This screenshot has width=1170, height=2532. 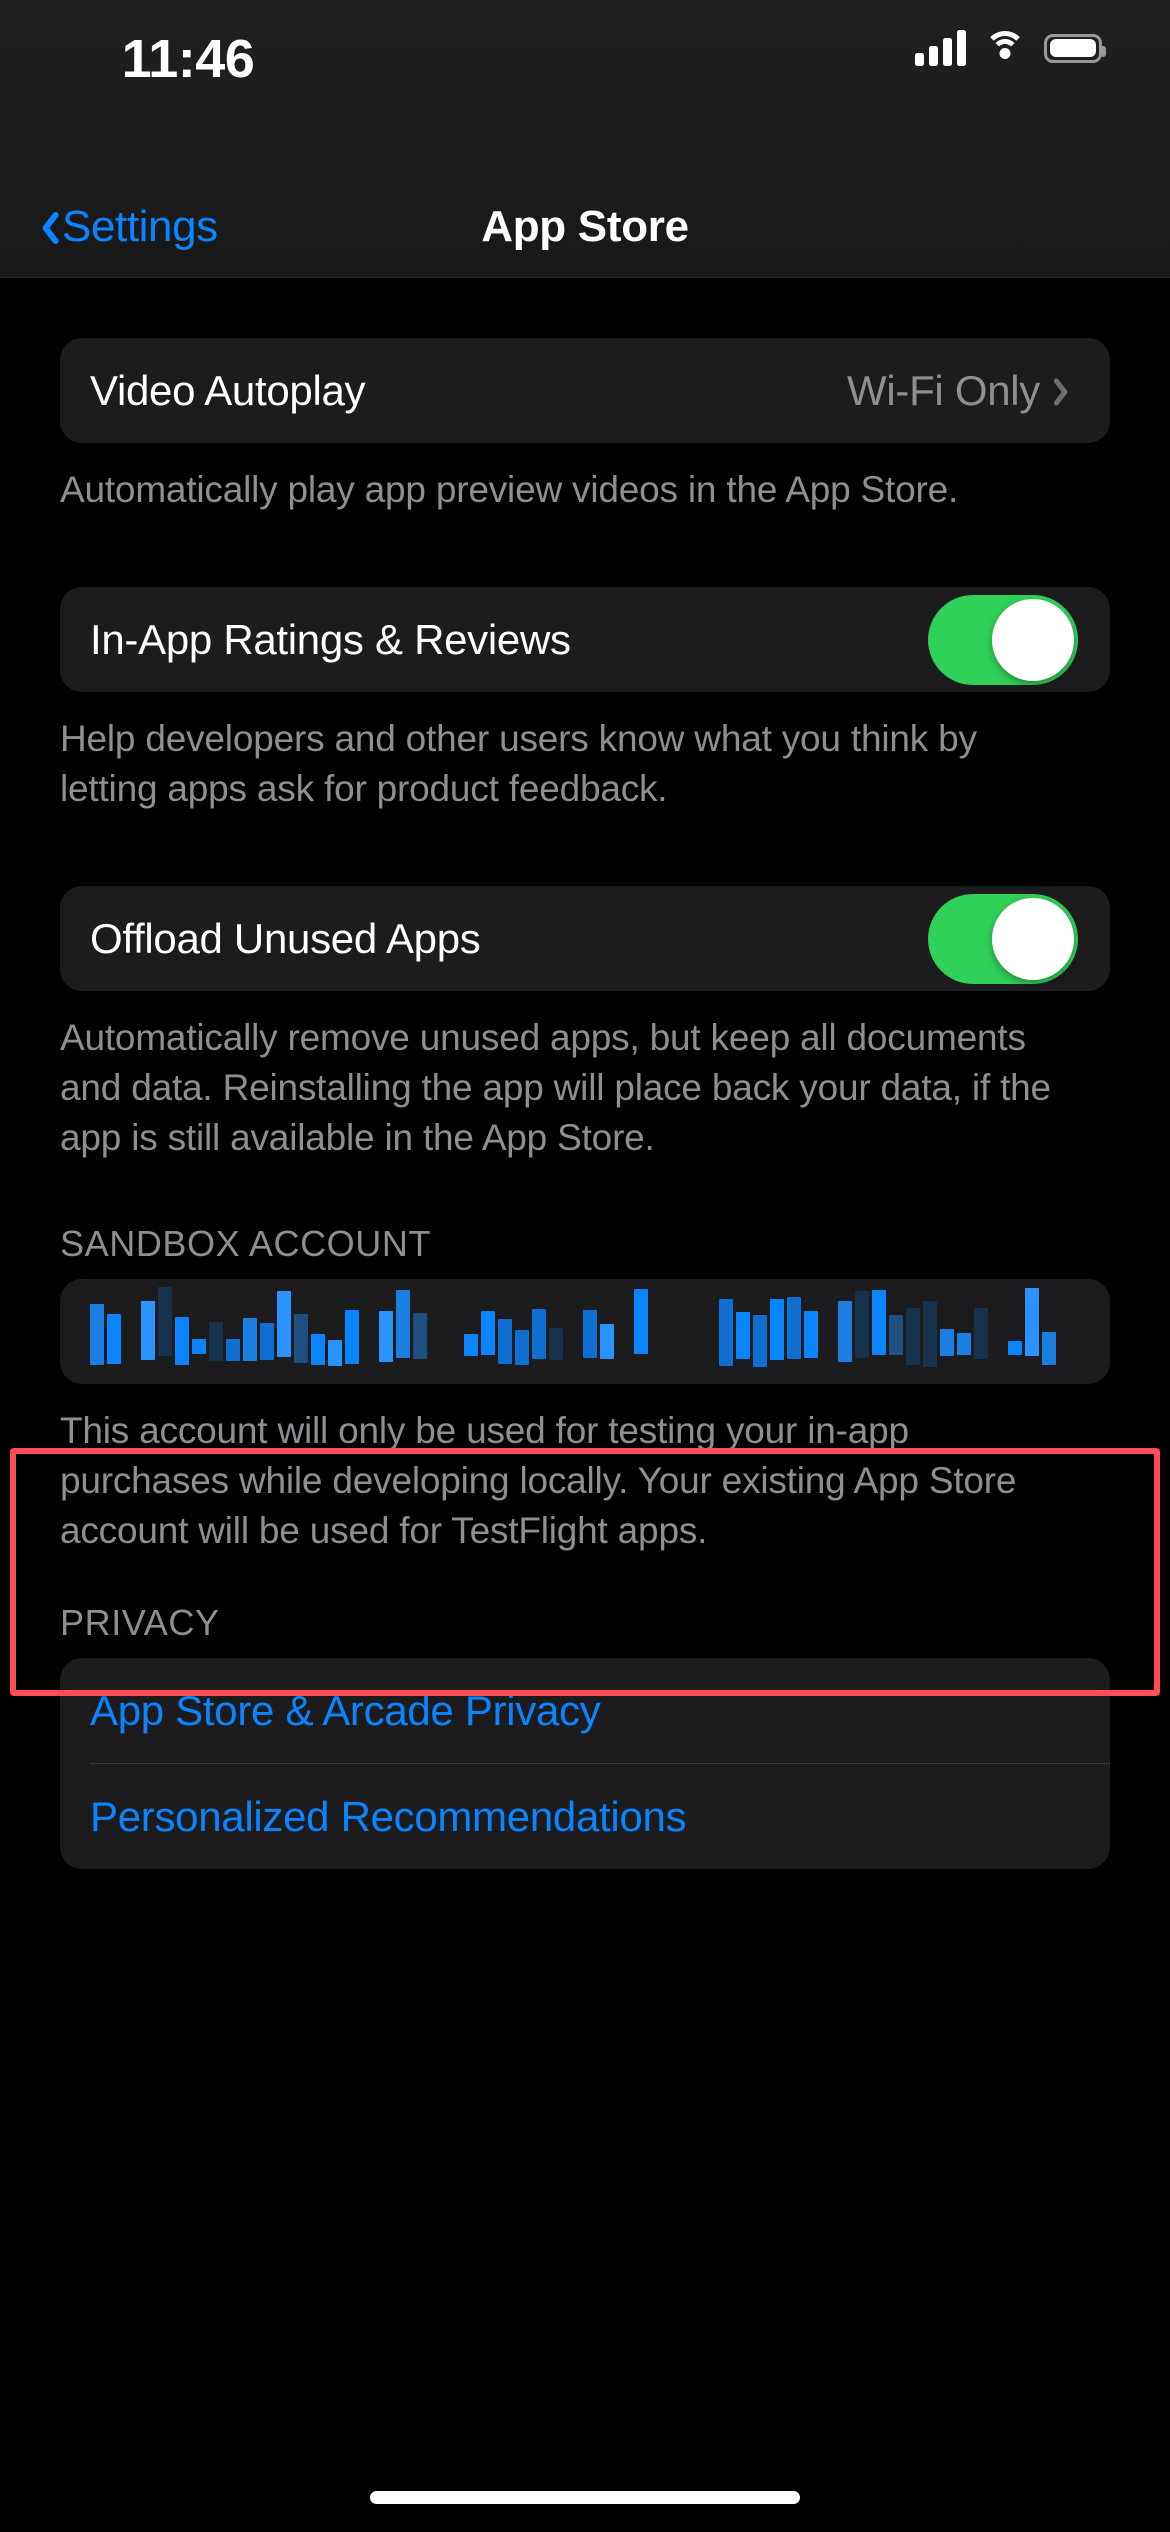 I want to click on sandbox-account-header: SANDBOX ACCOUNT, so click(x=246, y=1243).